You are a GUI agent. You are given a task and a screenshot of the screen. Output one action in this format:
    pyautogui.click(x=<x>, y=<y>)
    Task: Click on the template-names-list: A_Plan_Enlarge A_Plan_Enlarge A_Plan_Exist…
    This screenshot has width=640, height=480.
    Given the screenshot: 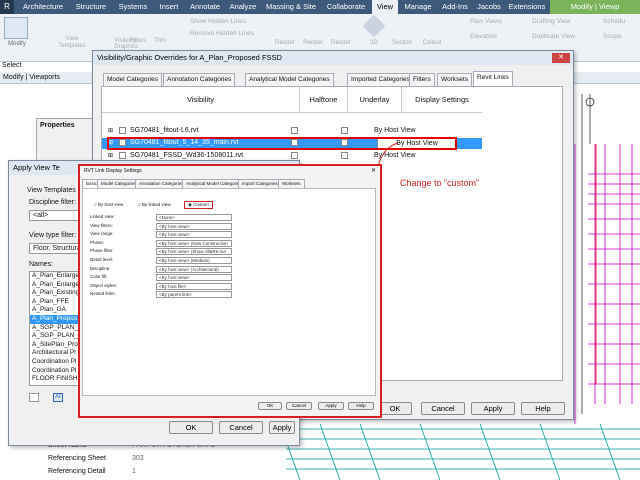 What is the action you would take?
    pyautogui.click(x=55, y=328)
    